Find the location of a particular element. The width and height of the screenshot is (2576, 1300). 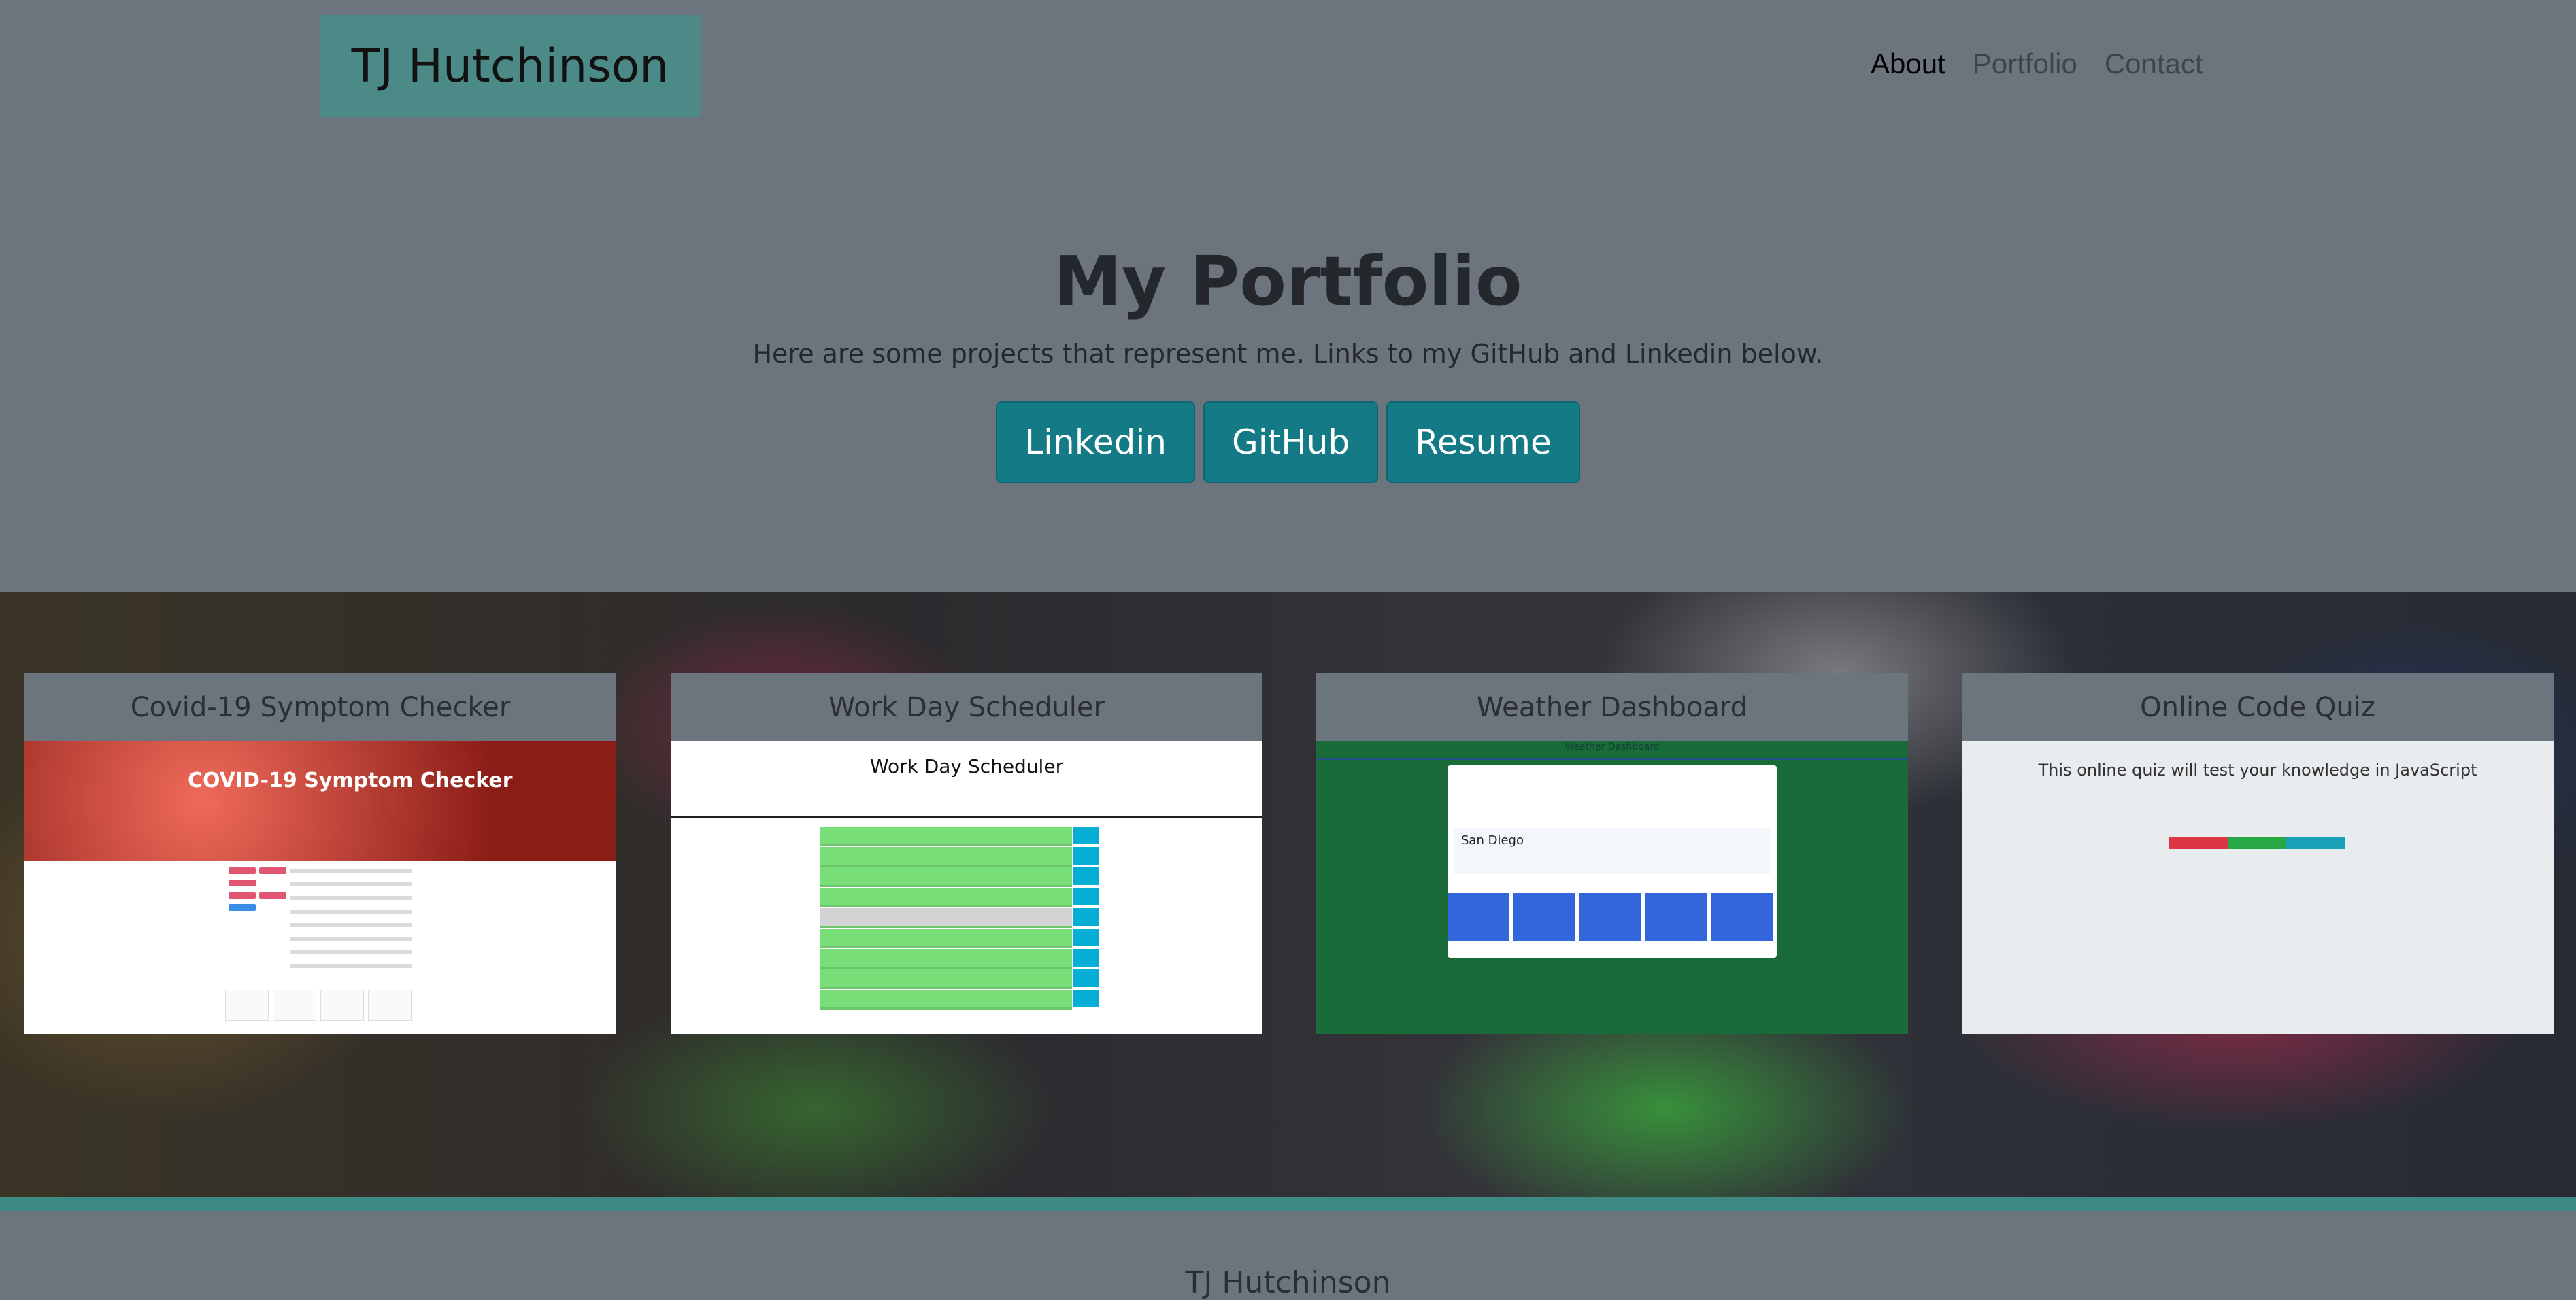

main-nav: About Portfolio Contact is located at coordinates (2037, 64).